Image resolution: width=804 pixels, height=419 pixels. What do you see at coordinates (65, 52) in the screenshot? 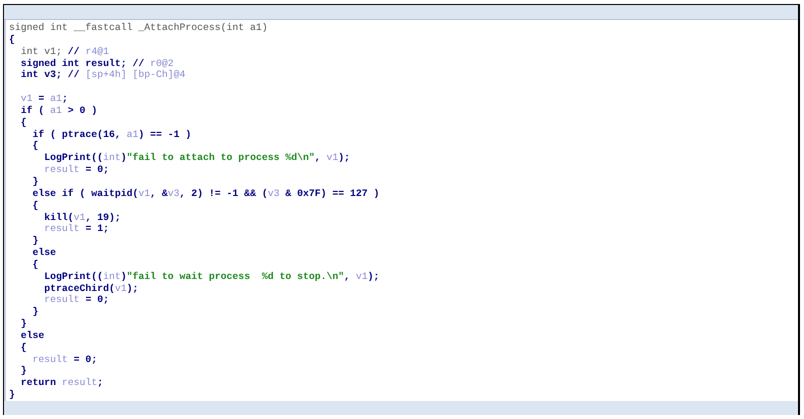
I see `code-line: int v1; // r4@1` at bounding box center [65, 52].